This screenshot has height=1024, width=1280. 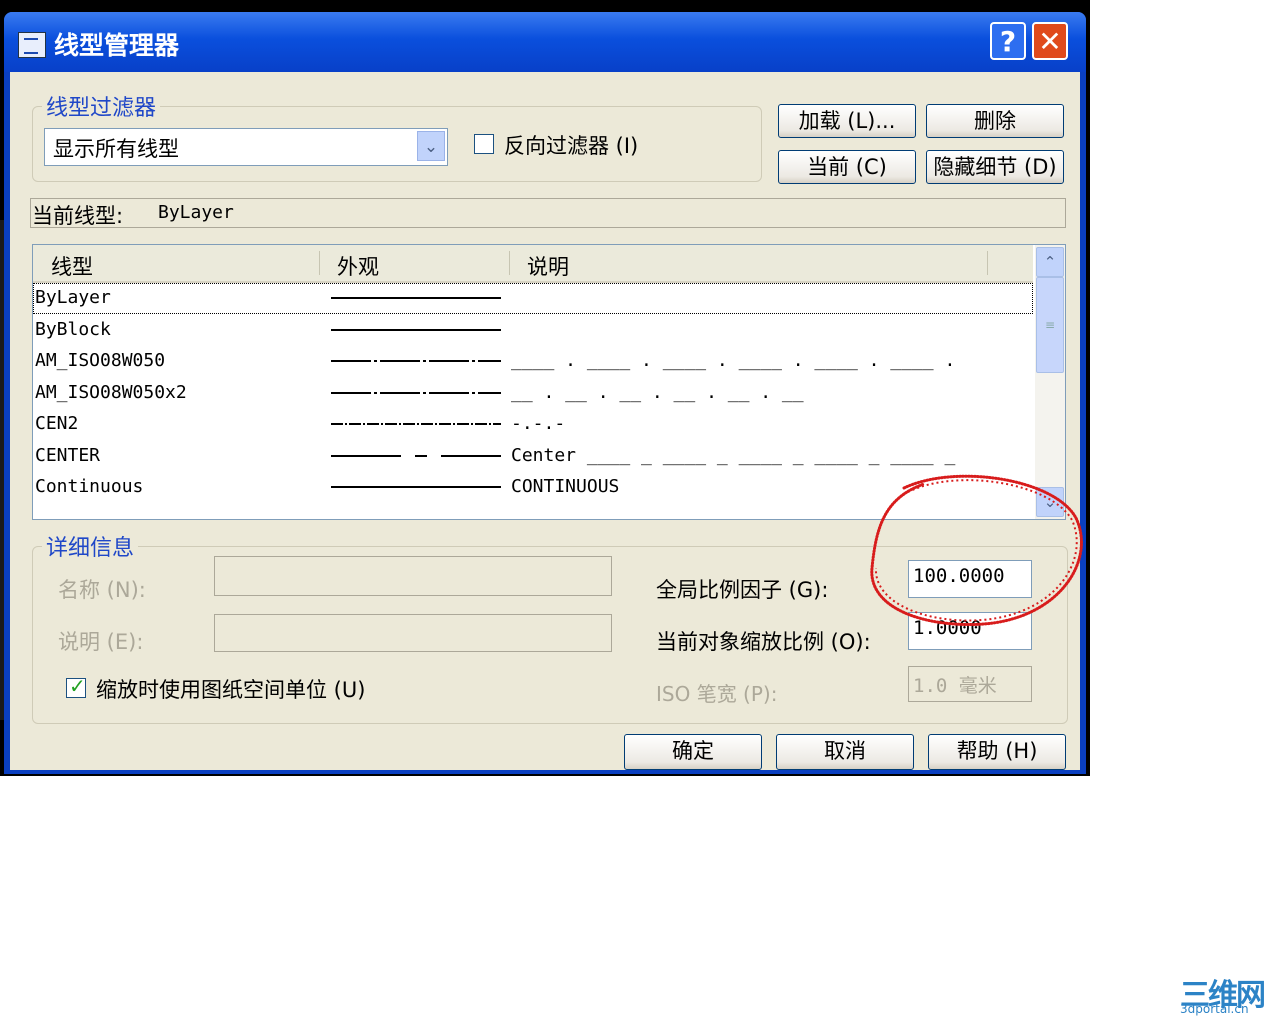 I want to click on details-legend: 详细信息, so click(x=90, y=546).